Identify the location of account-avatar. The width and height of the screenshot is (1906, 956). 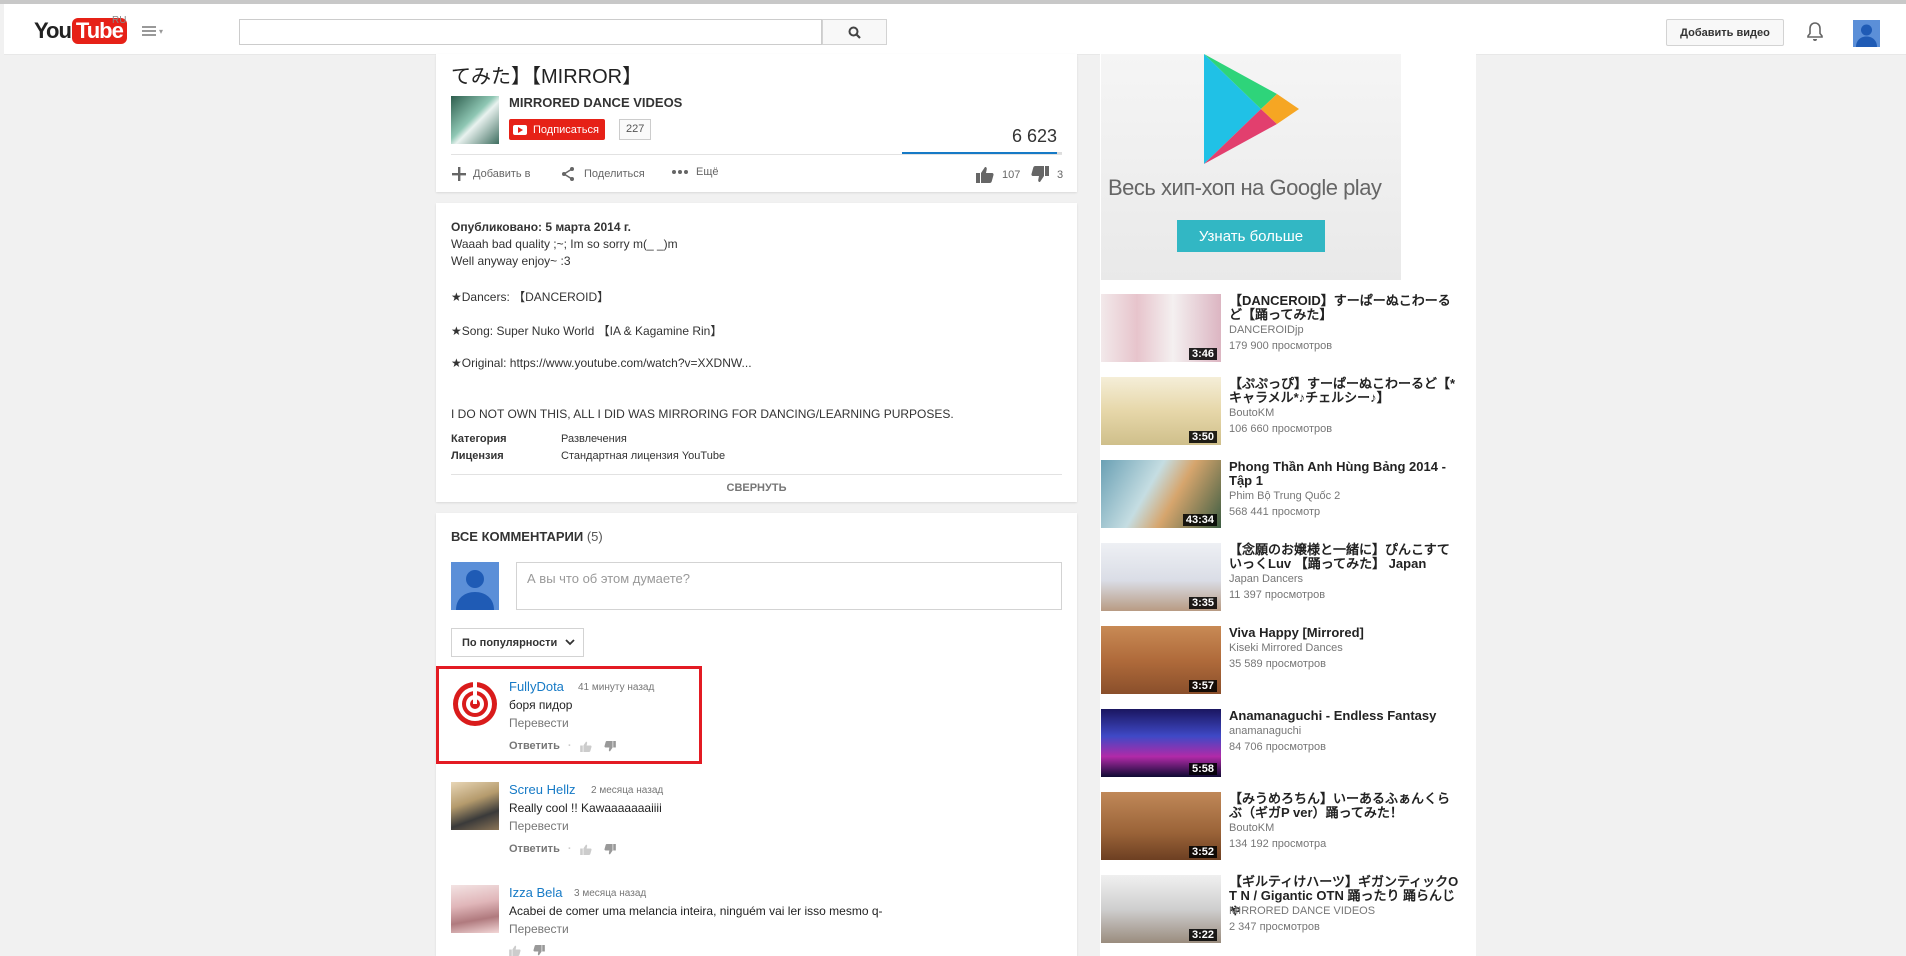
(1866, 33).